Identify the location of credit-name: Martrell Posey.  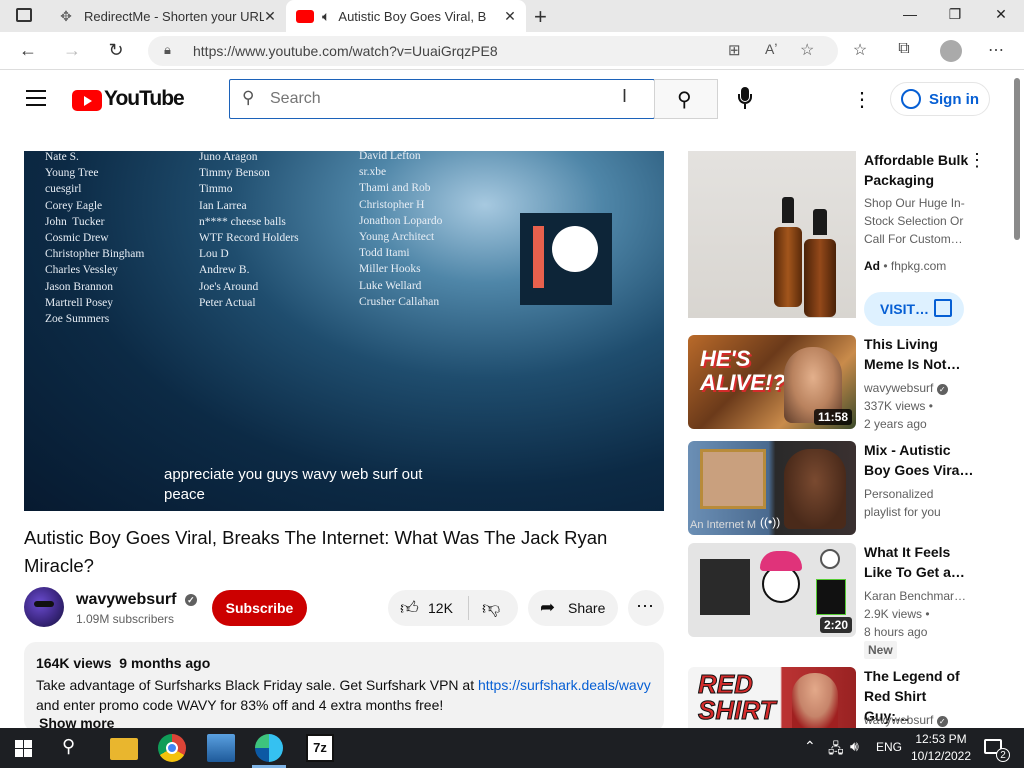
(79, 302).